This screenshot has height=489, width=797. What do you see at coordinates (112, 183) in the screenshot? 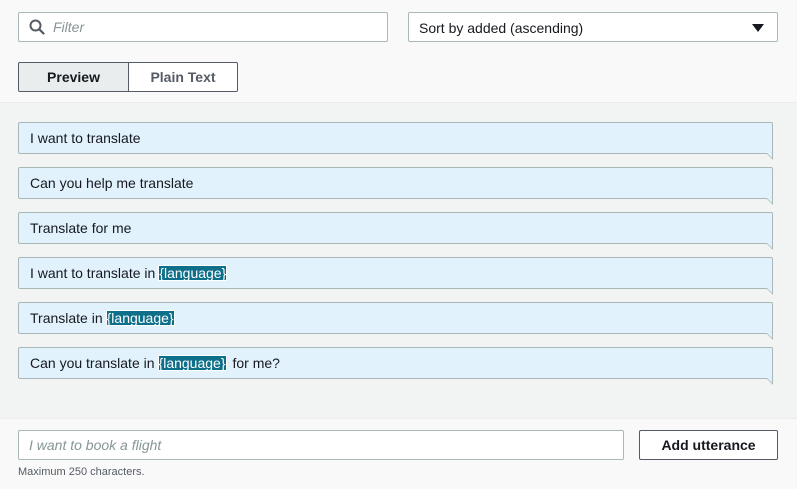
I see `utterance-text: Can you help me translate` at bounding box center [112, 183].